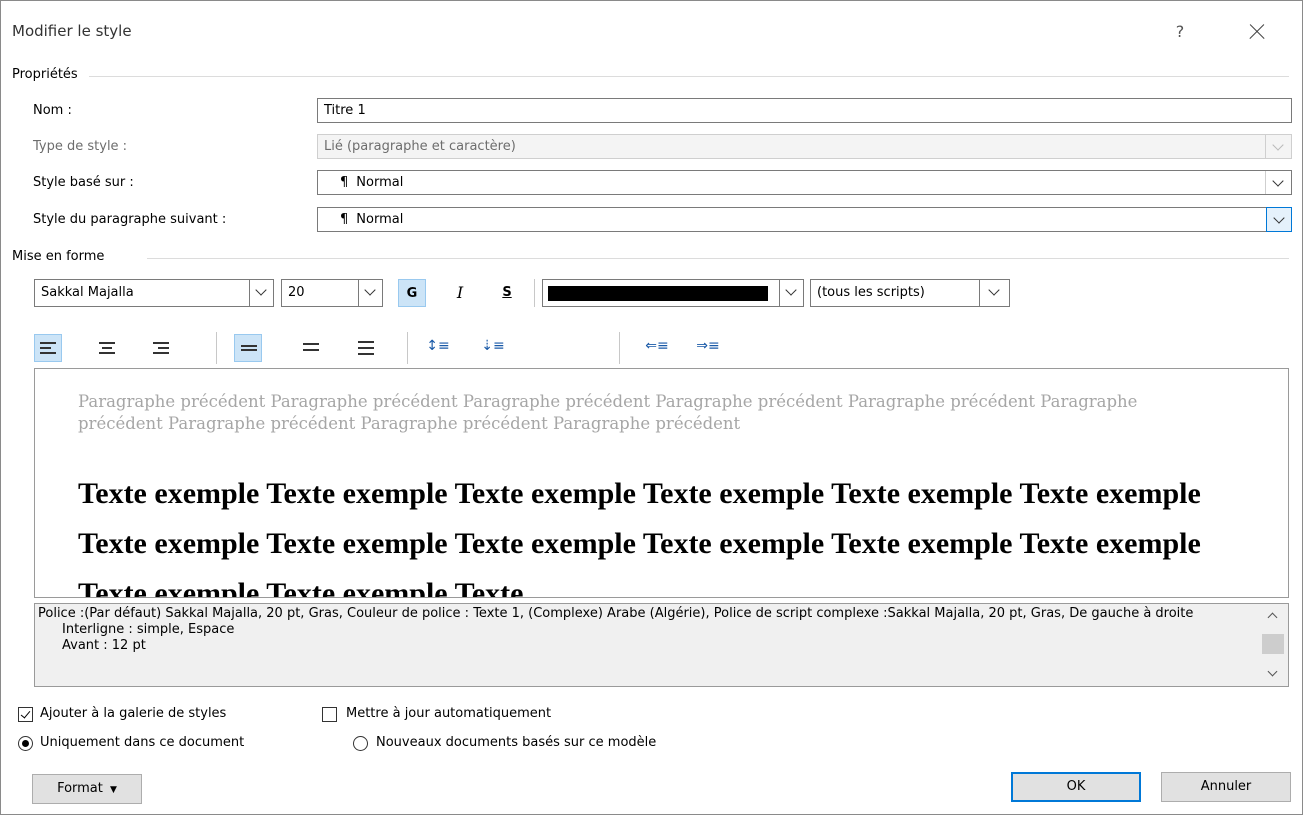 Image resolution: width=1303 pixels, height=815 pixels. I want to click on based-on-value: Normal, so click(380, 182).